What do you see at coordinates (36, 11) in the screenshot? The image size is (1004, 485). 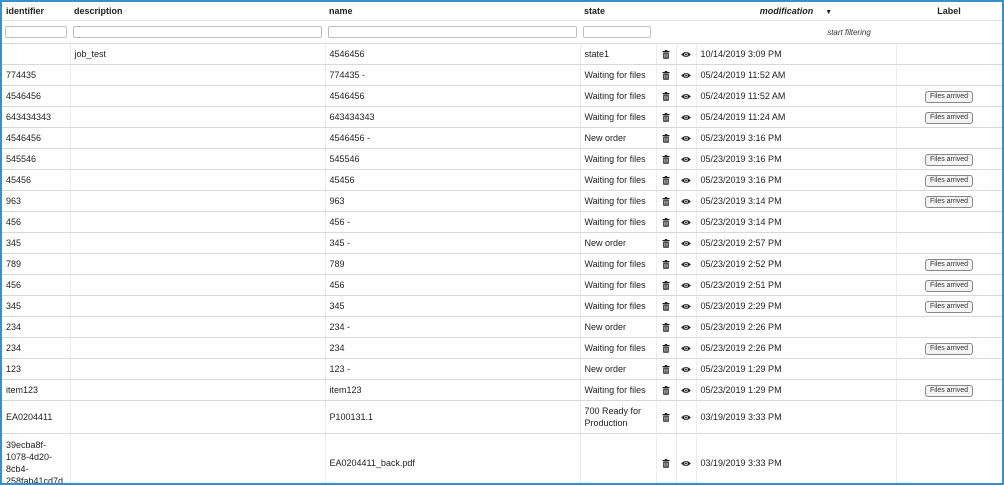 I see `column-header-identifier: identifier` at bounding box center [36, 11].